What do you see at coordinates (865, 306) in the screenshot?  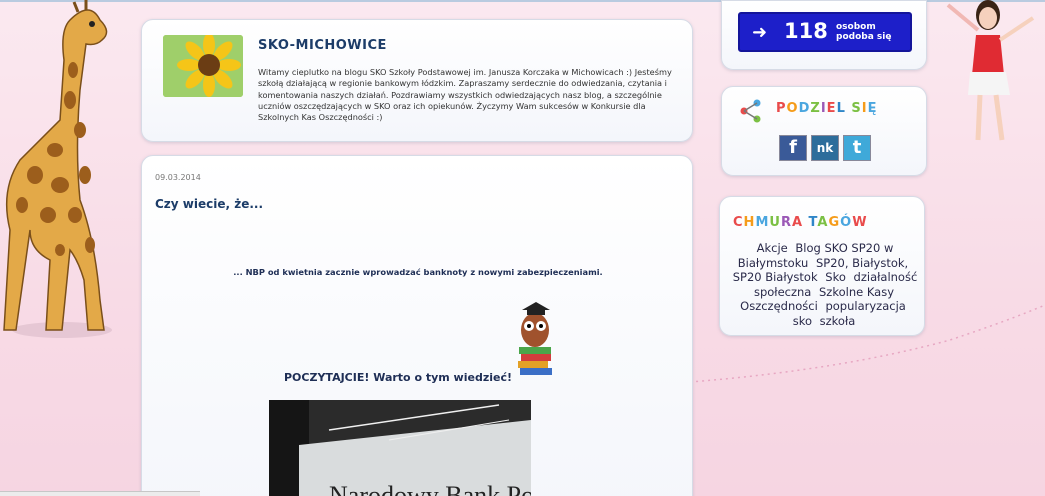 I see `tag-link: popularyzacja` at bounding box center [865, 306].